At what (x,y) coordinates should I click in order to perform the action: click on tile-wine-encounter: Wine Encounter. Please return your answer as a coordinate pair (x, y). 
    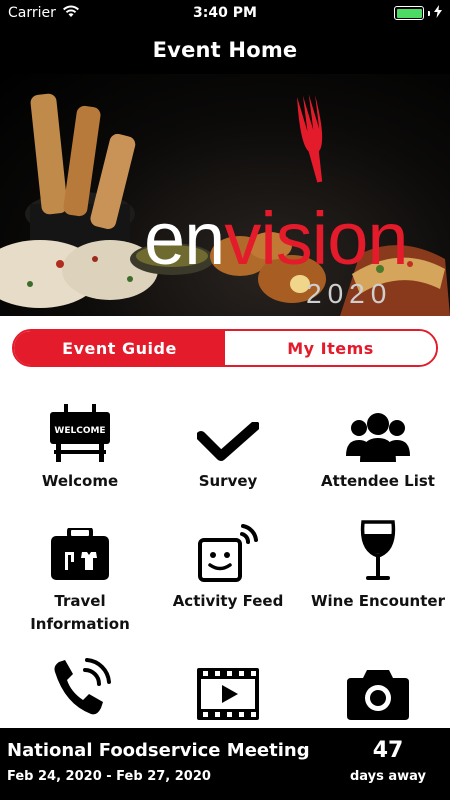
    Looking at the image, I should click on (376, 564).